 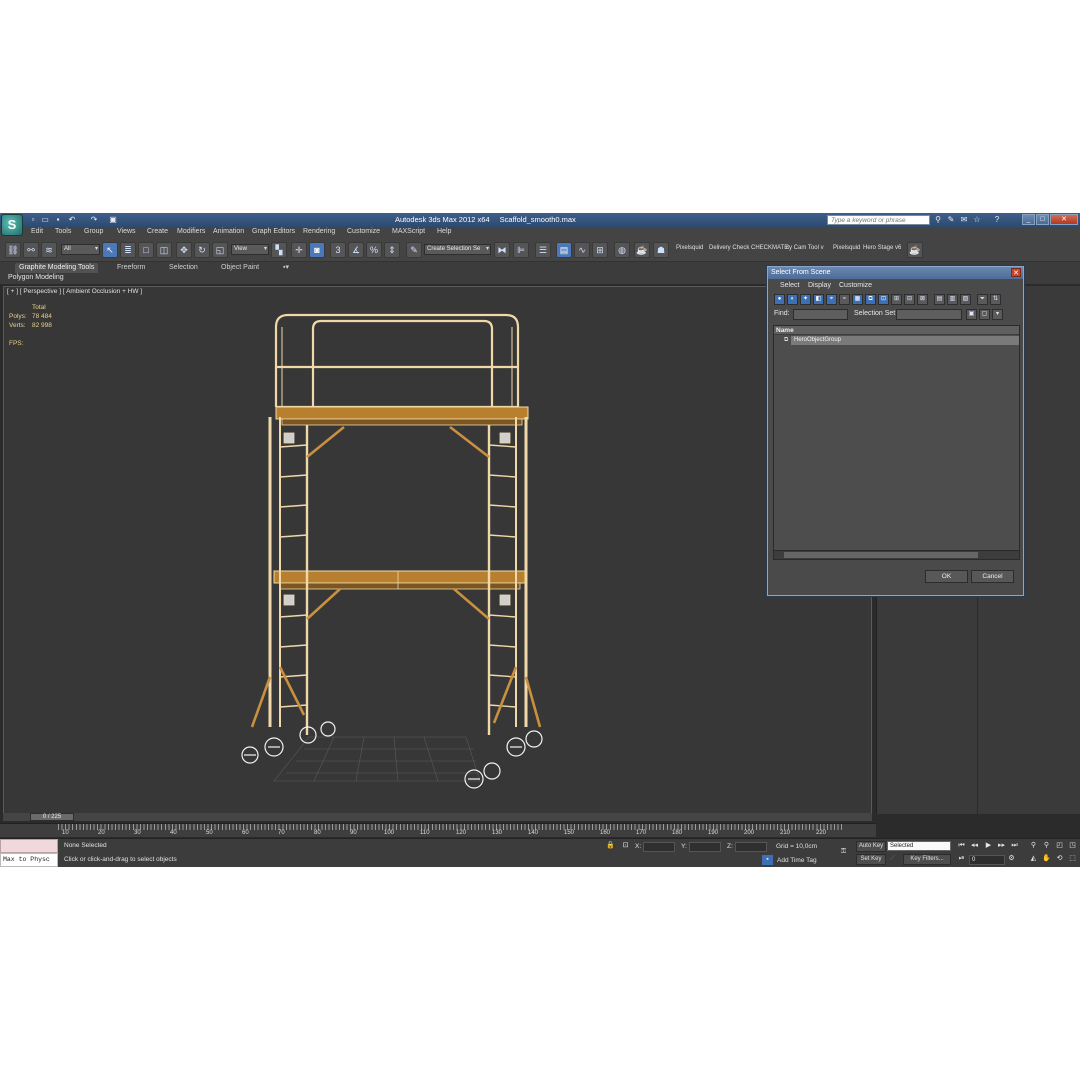 I want to click on zoom-icon: ⚲, so click(x=1033, y=846).